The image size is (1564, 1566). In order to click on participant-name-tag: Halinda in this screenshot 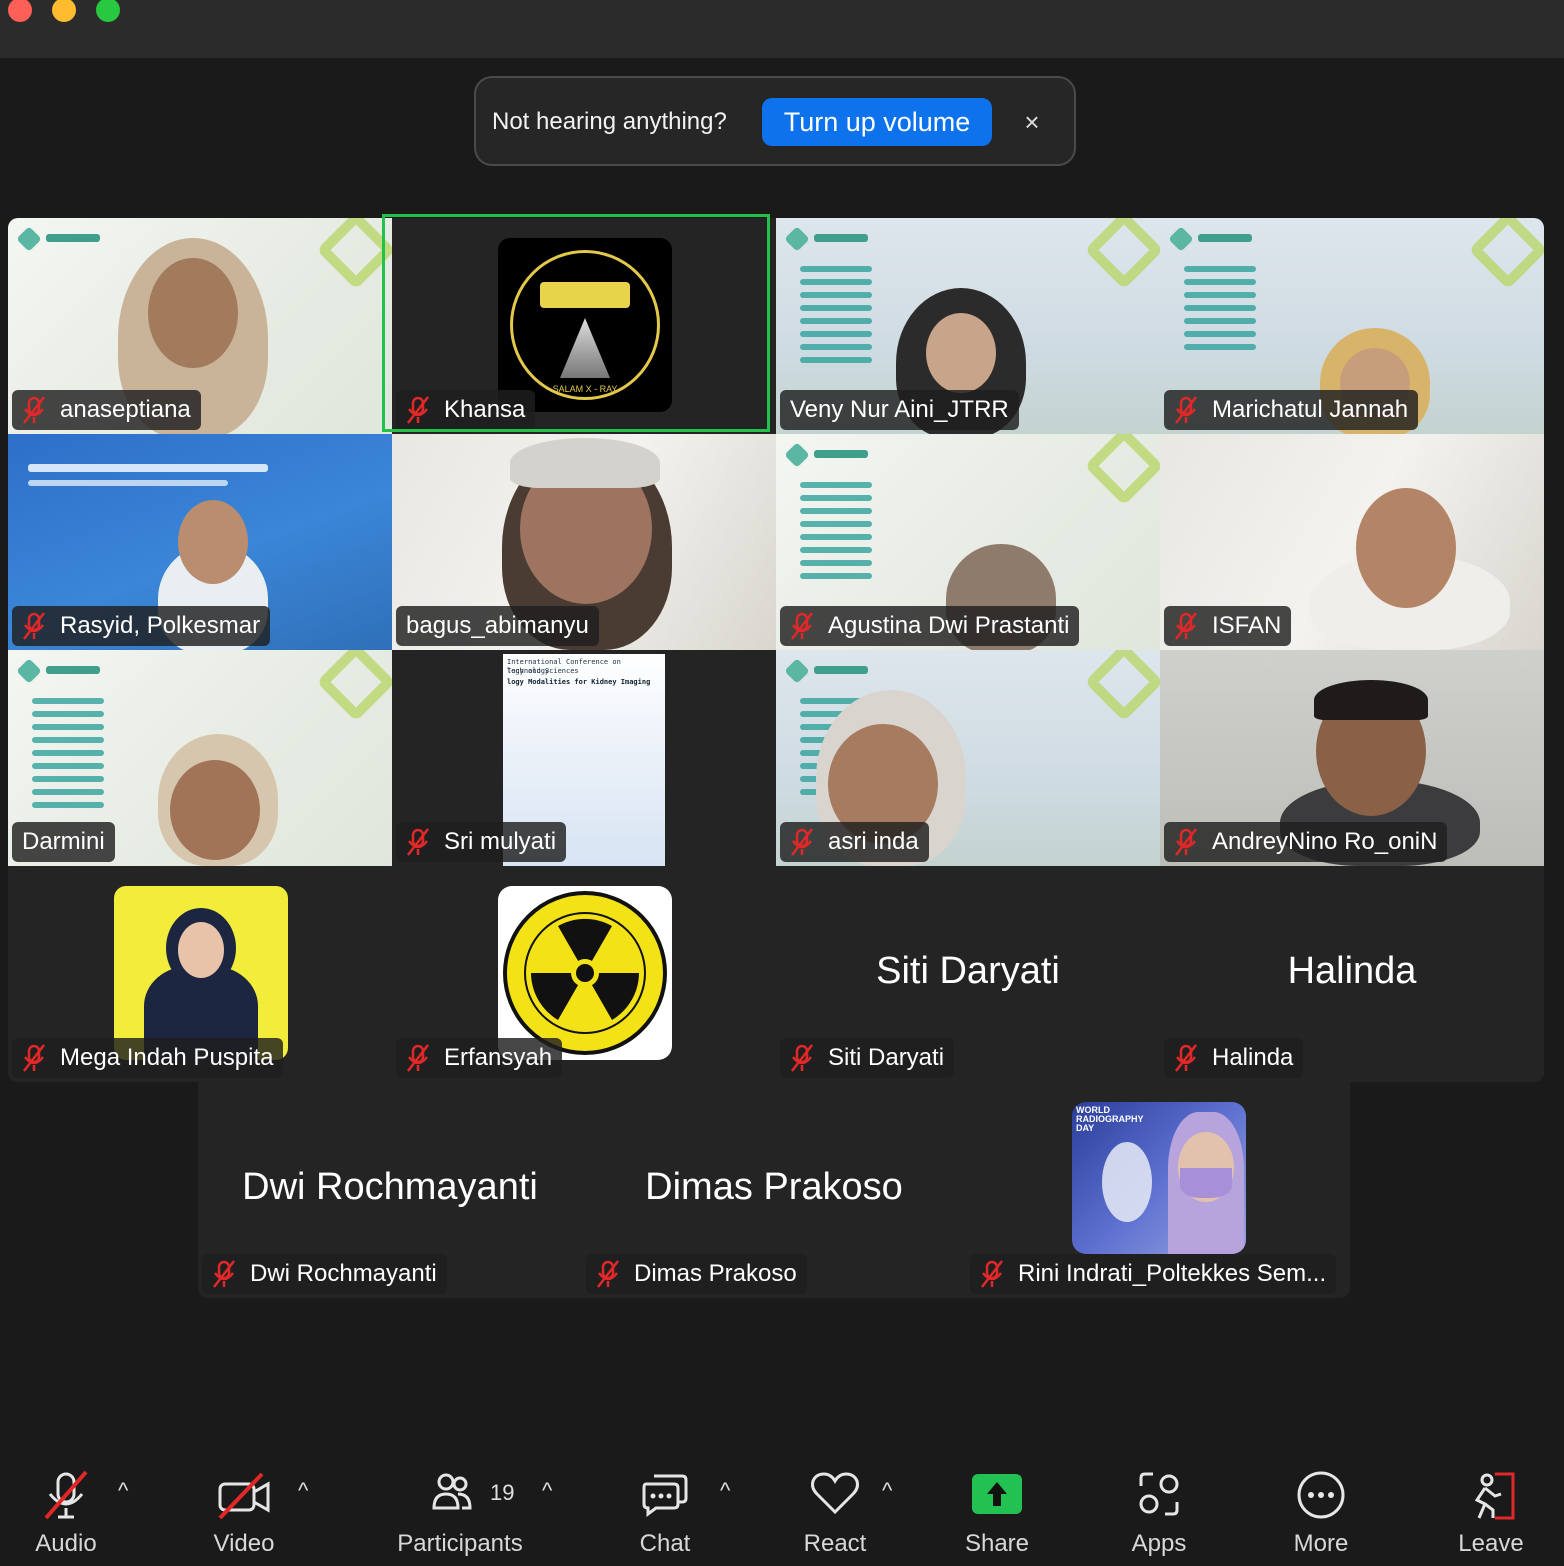, I will do `click(1234, 1058)`.